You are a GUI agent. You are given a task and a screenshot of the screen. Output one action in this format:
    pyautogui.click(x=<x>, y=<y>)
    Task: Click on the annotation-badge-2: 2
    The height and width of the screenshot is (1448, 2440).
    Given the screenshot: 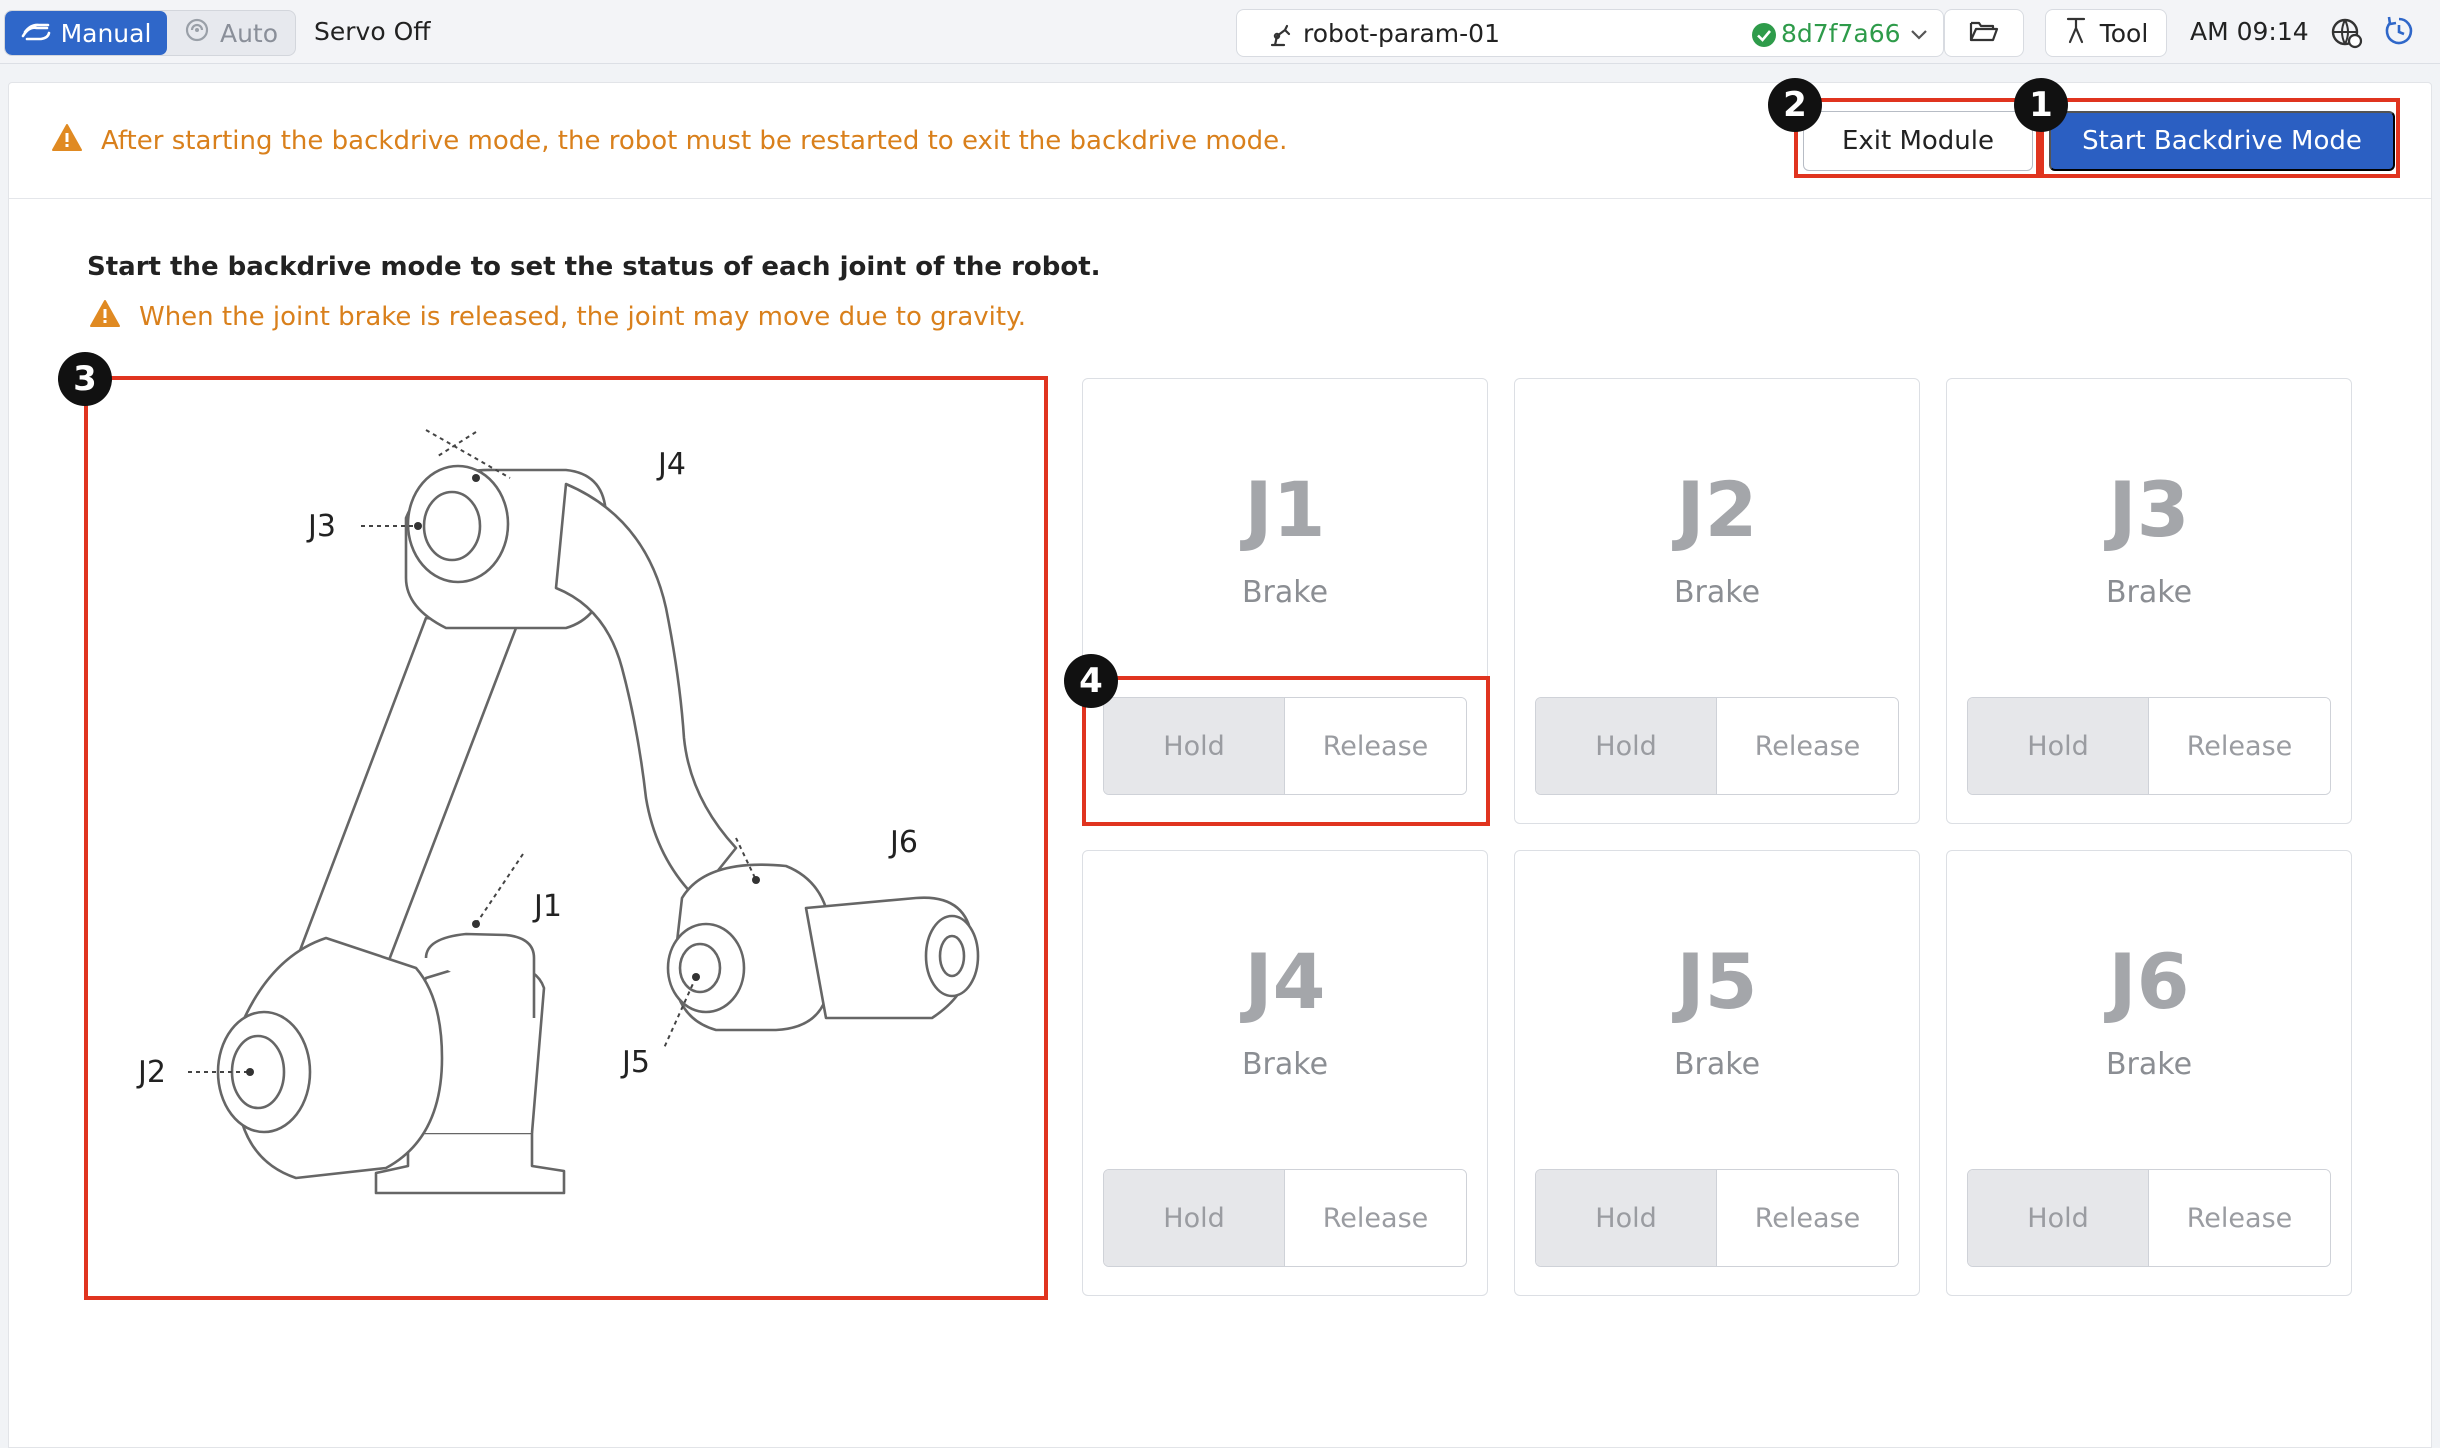 What is the action you would take?
    pyautogui.click(x=1795, y=105)
    